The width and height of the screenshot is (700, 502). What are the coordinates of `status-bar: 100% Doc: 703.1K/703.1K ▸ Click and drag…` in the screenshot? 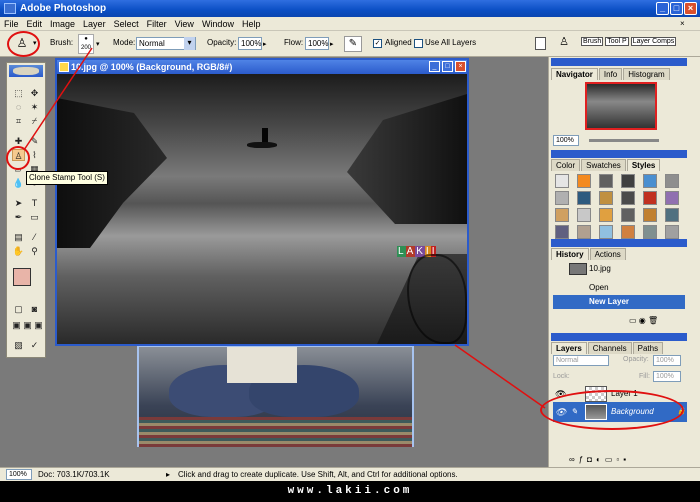 It's located at (350, 474).